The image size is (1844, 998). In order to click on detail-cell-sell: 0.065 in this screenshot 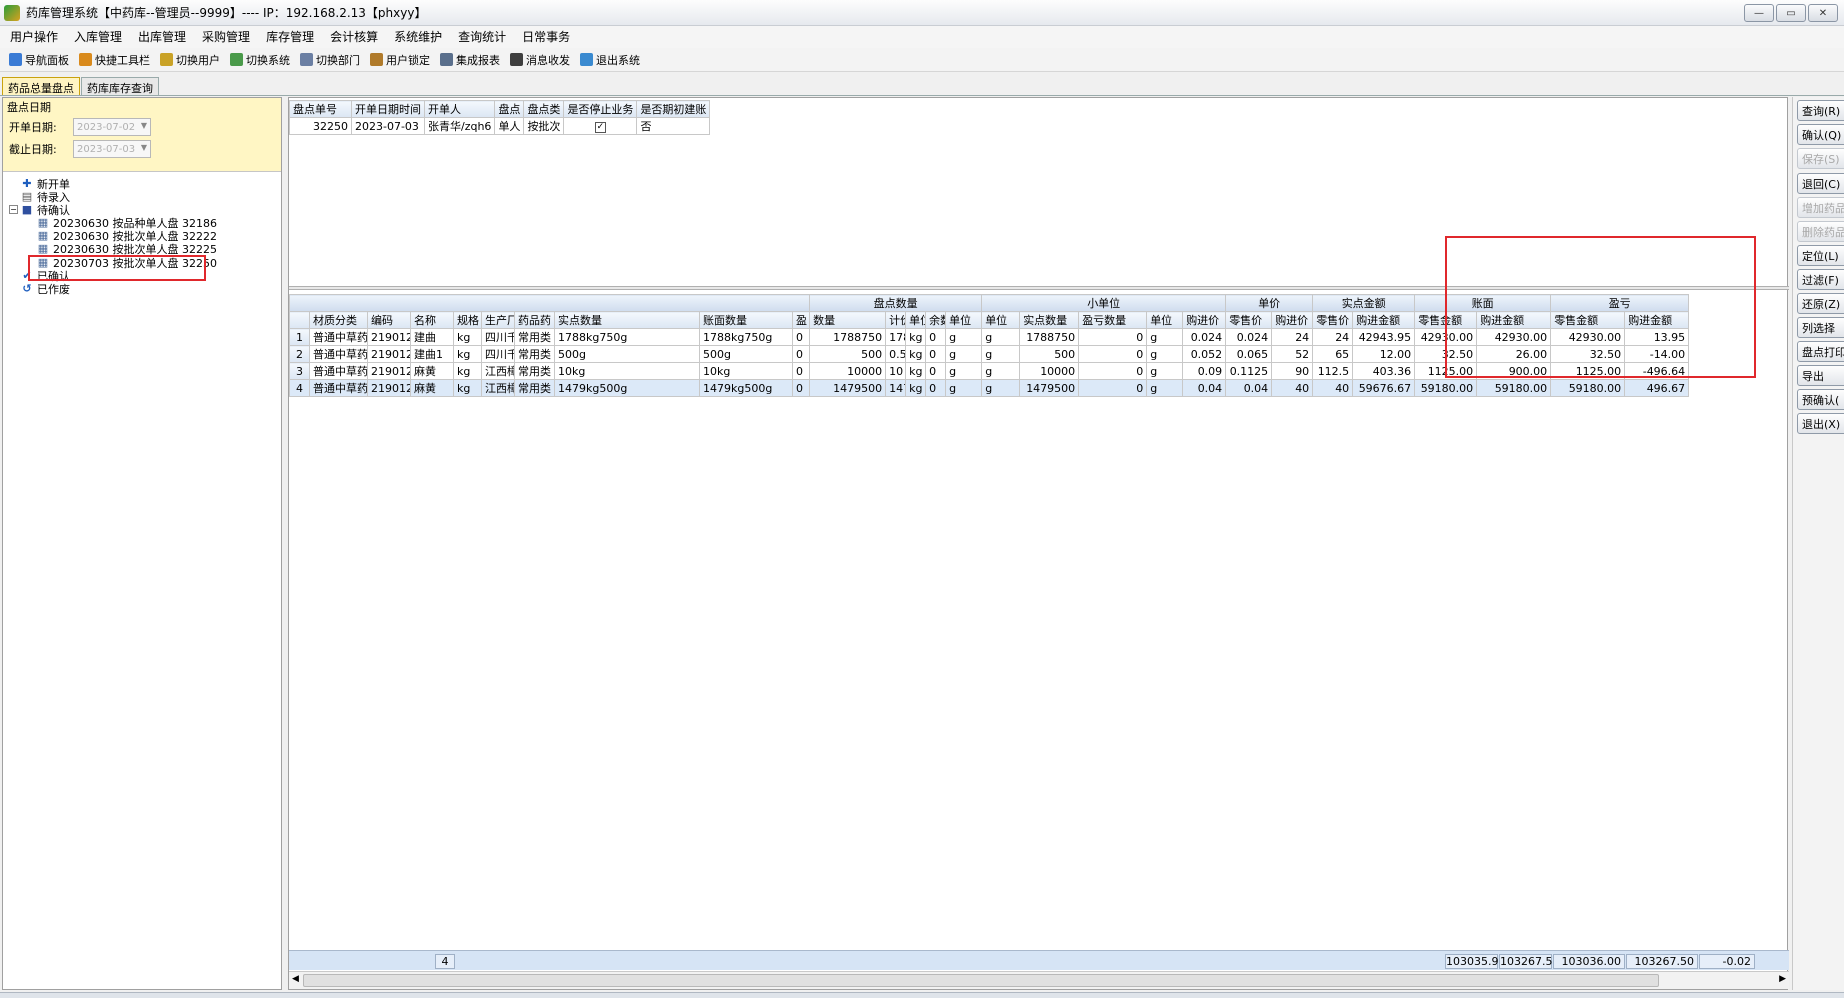, I will do `click(1249, 354)`.